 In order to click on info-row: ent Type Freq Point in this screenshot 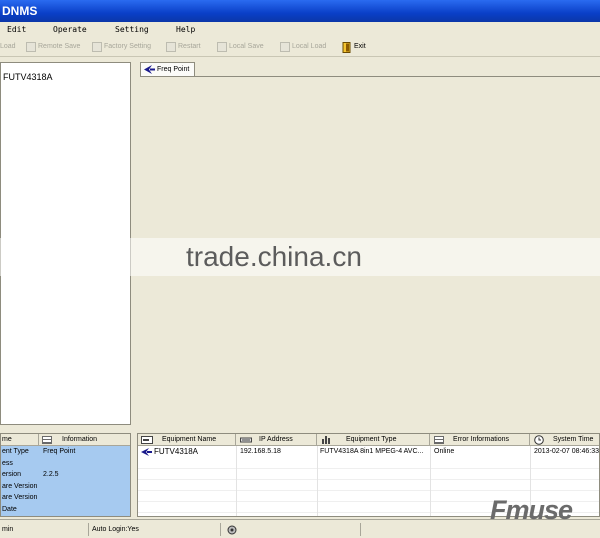, I will do `click(65, 452)`.